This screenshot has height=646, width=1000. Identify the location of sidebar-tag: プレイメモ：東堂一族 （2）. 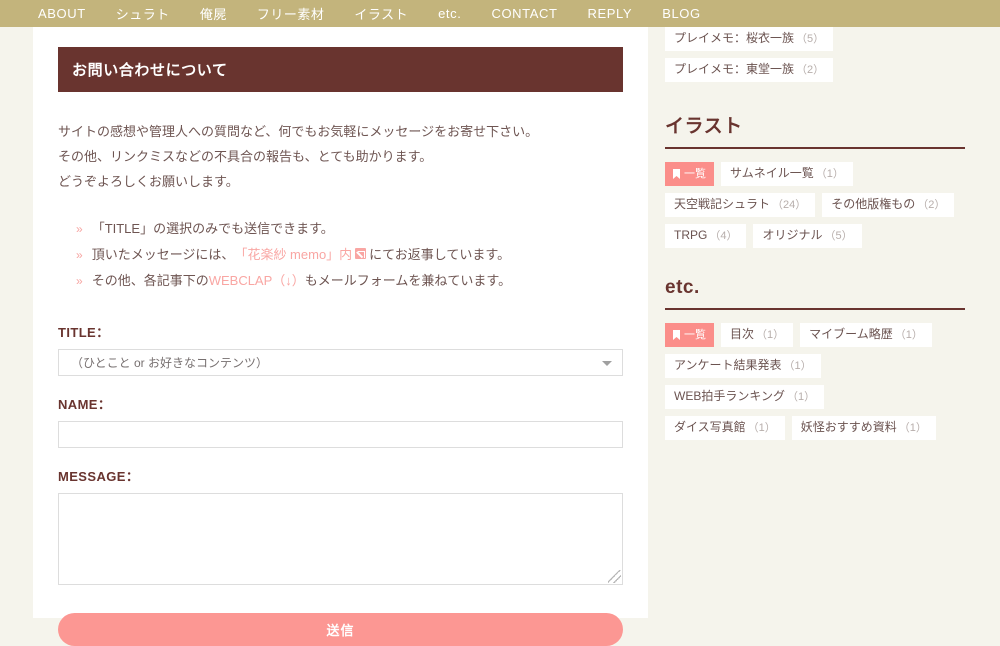
(749, 70).